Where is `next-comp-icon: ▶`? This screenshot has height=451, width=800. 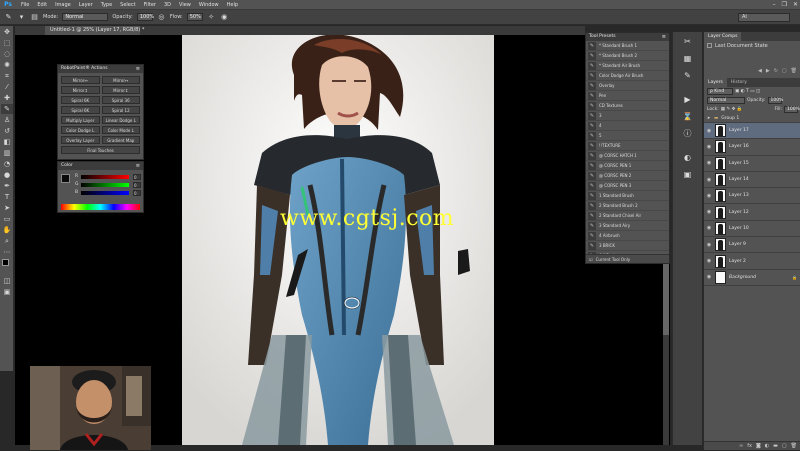 next-comp-icon: ▶ is located at coordinates (768, 71).